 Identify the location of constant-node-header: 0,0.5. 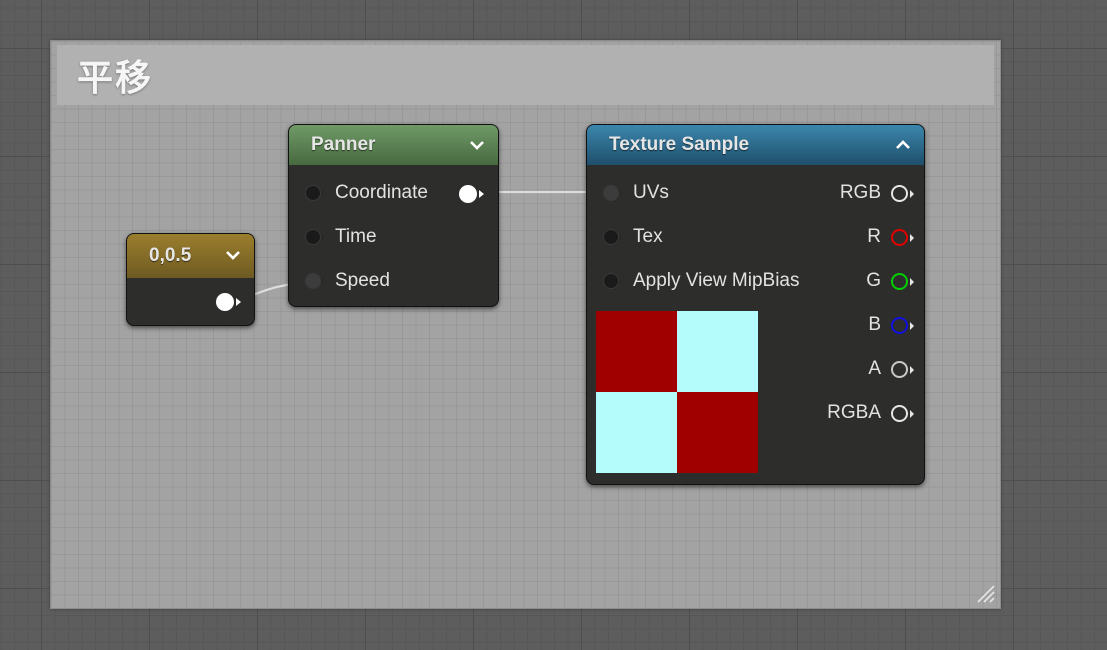
(190, 256).